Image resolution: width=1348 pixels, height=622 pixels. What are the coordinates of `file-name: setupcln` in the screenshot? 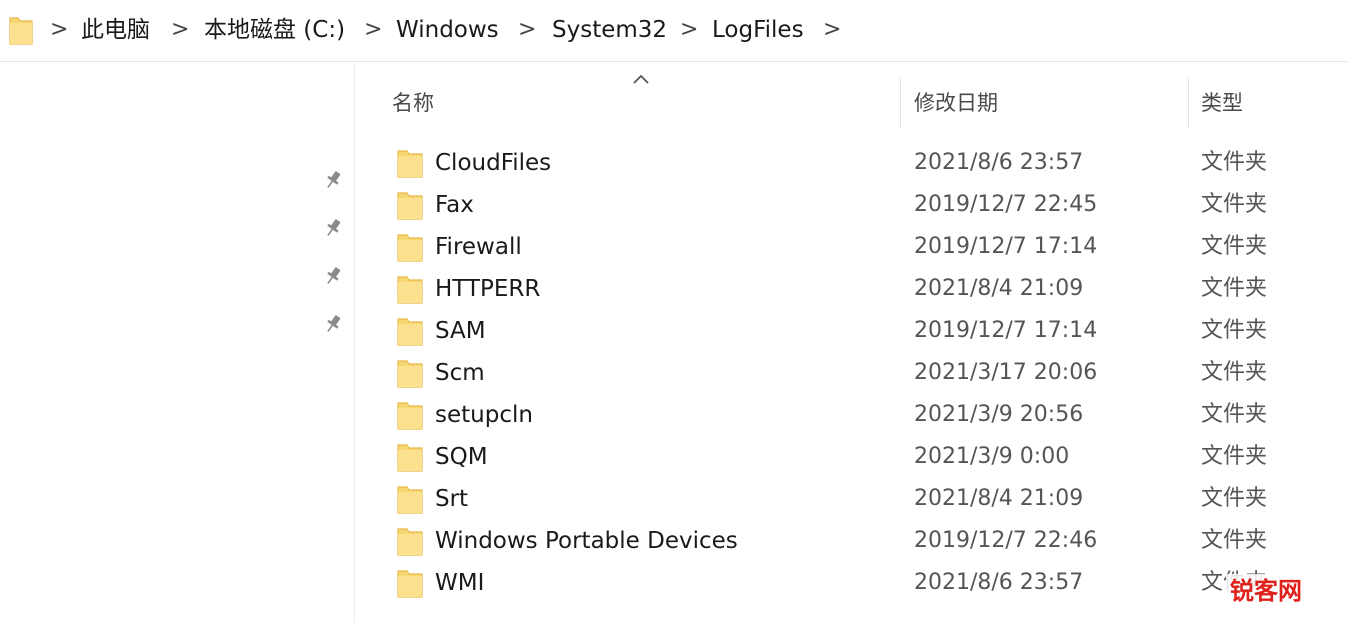 It's located at (484, 415).